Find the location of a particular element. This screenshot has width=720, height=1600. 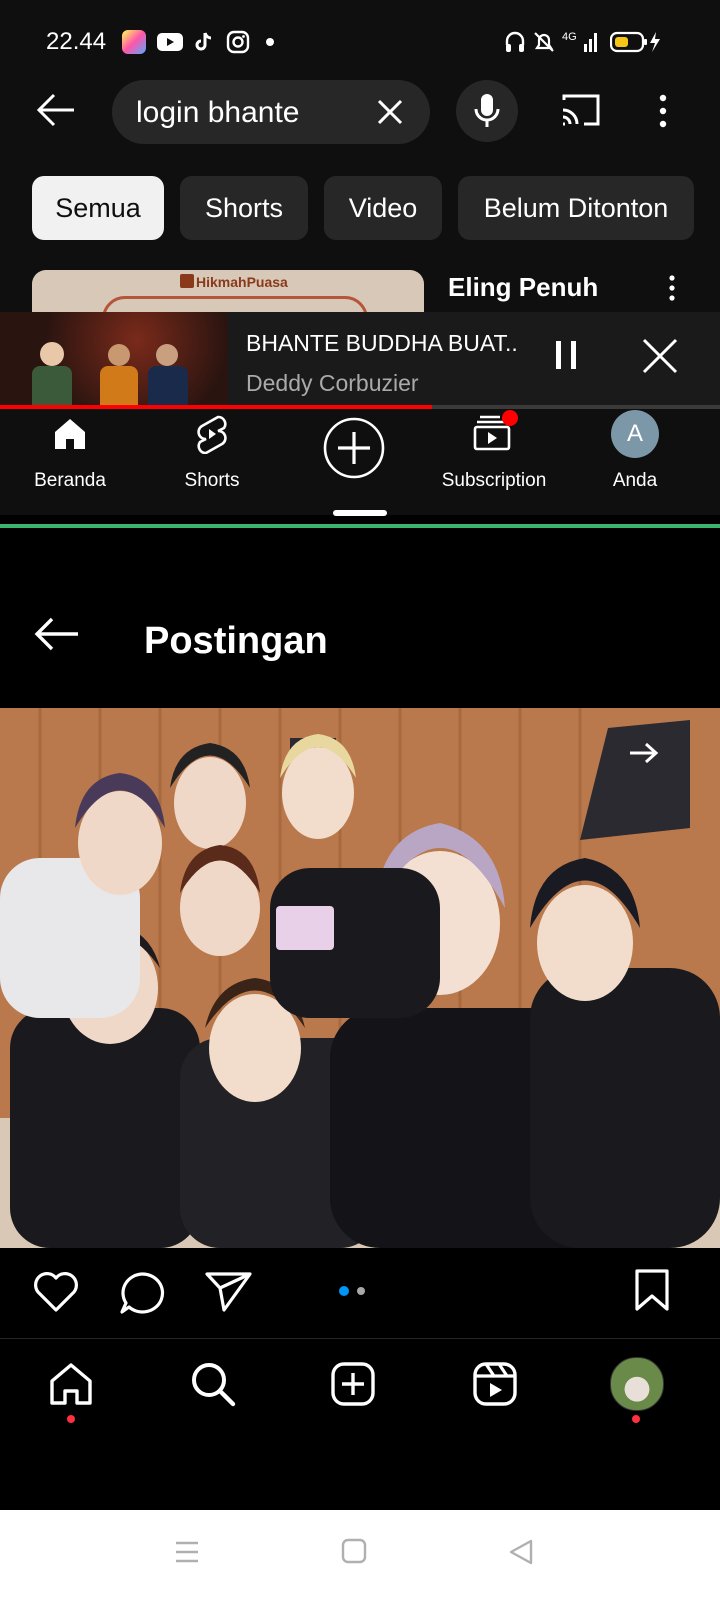

svg-text: 4G is located at coordinates (569, 37).